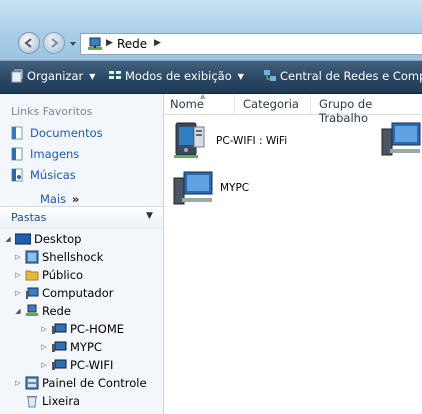 This screenshot has height=414, width=422. Describe the element at coordinates (78, 293) in the screenshot. I see `tree-label: Computador` at that location.